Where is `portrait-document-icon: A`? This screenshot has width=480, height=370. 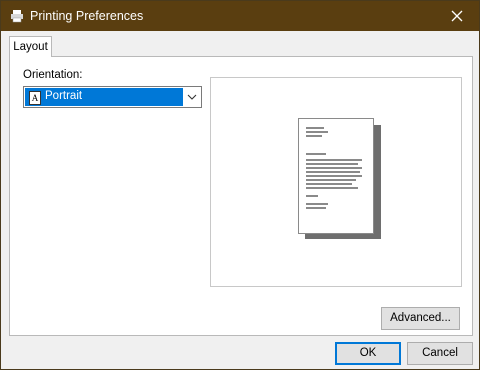 portrait-document-icon: A is located at coordinates (35, 98).